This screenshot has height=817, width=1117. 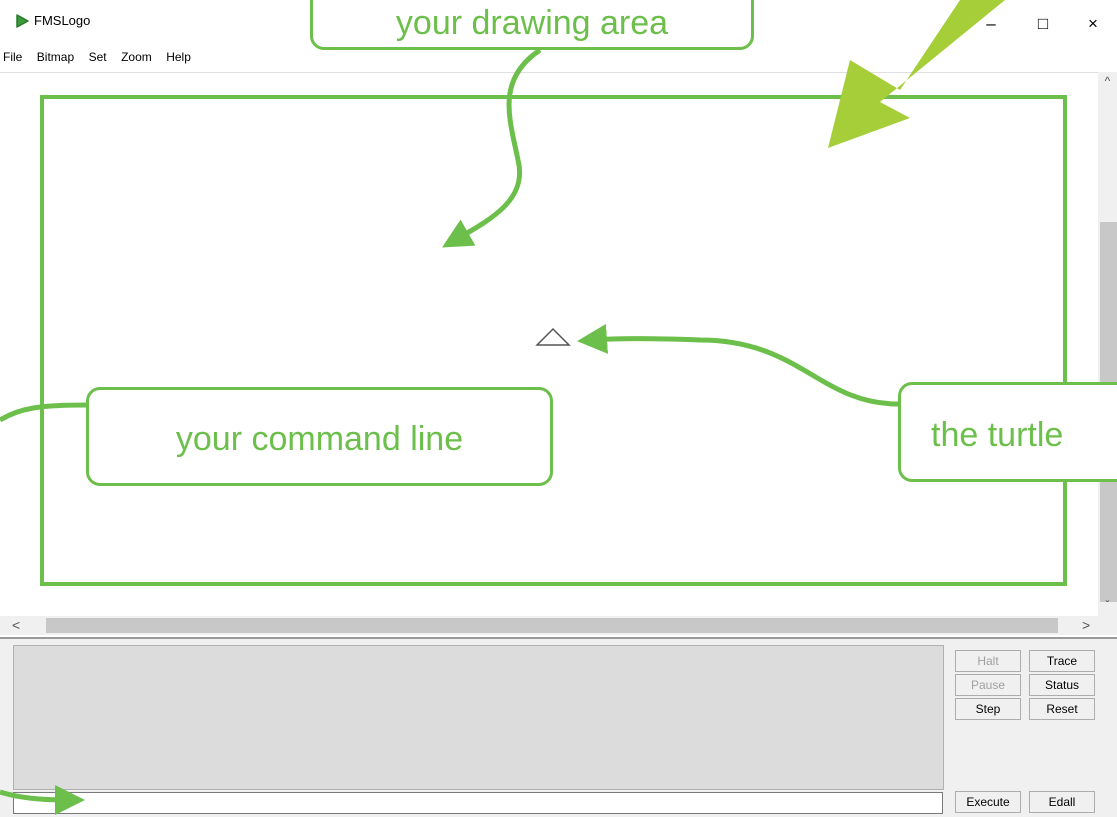 What do you see at coordinates (136, 57) in the screenshot?
I see `menu-zoom: Zoom` at bounding box center [136, 57].